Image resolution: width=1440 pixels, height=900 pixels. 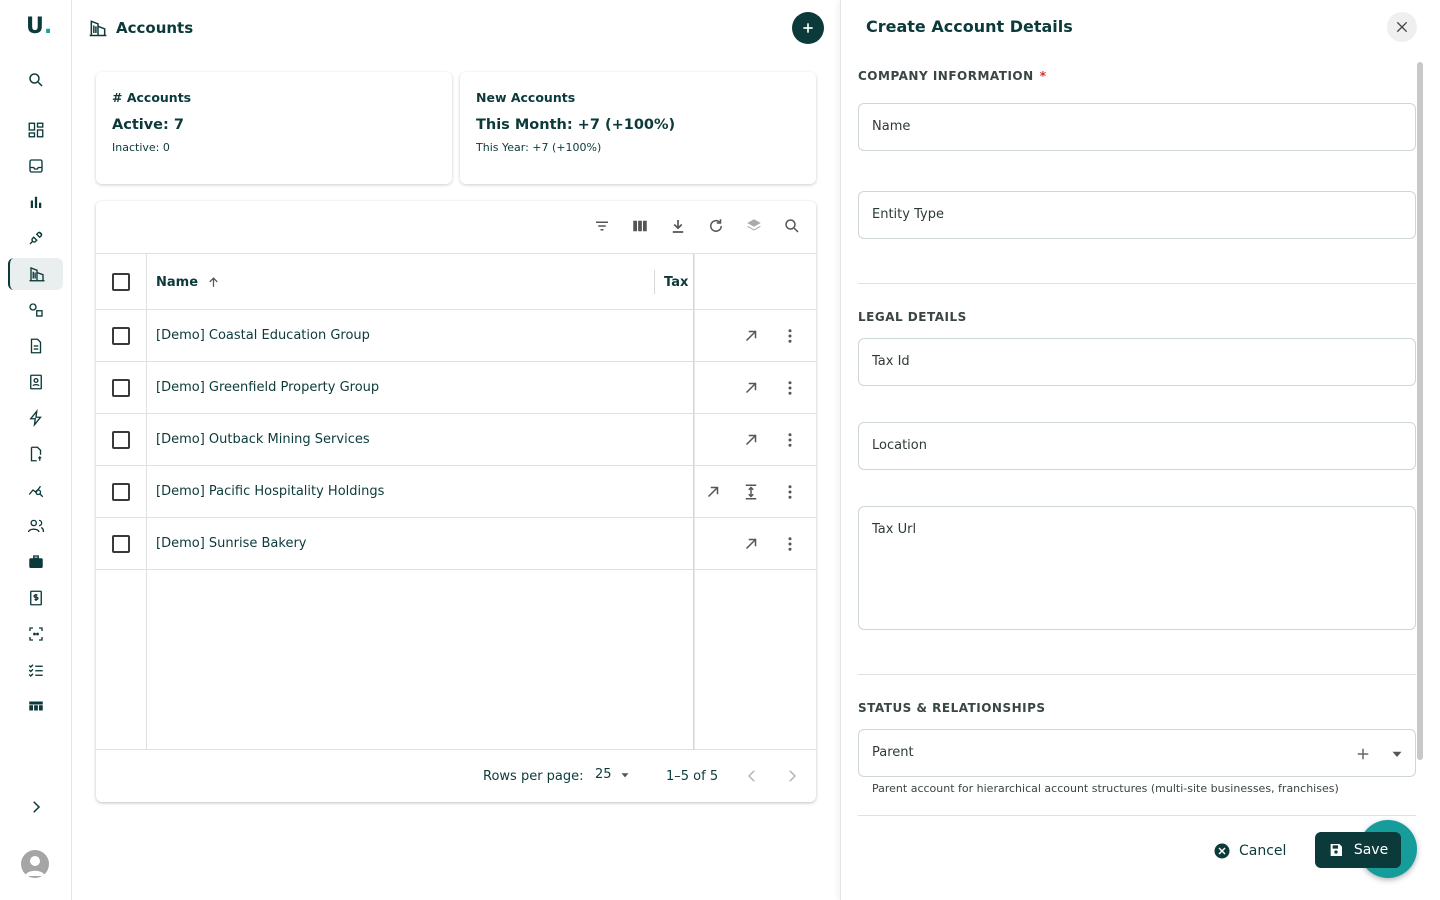 What do you see at coordinates (654, 282) in the screenshot?
I see `column-resize-handle` at bounding box center [654, 282].